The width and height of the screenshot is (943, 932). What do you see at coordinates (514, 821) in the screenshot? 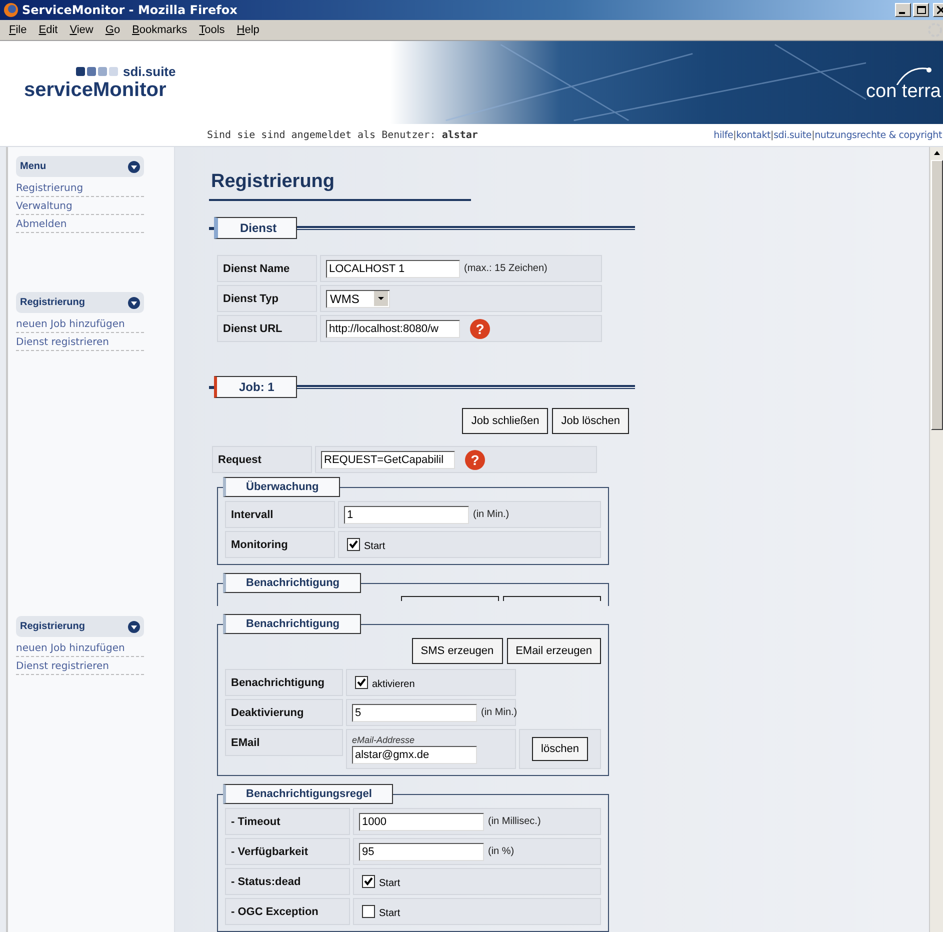
I see `field-hint: (in Millisec.)` at bounding box center [514, 821].